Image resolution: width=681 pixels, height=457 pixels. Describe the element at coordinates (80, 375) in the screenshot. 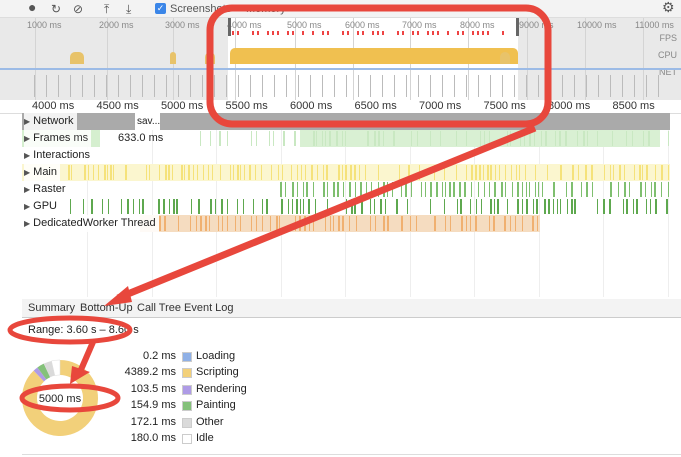

I see `annotation-arrow2-head` at that location.